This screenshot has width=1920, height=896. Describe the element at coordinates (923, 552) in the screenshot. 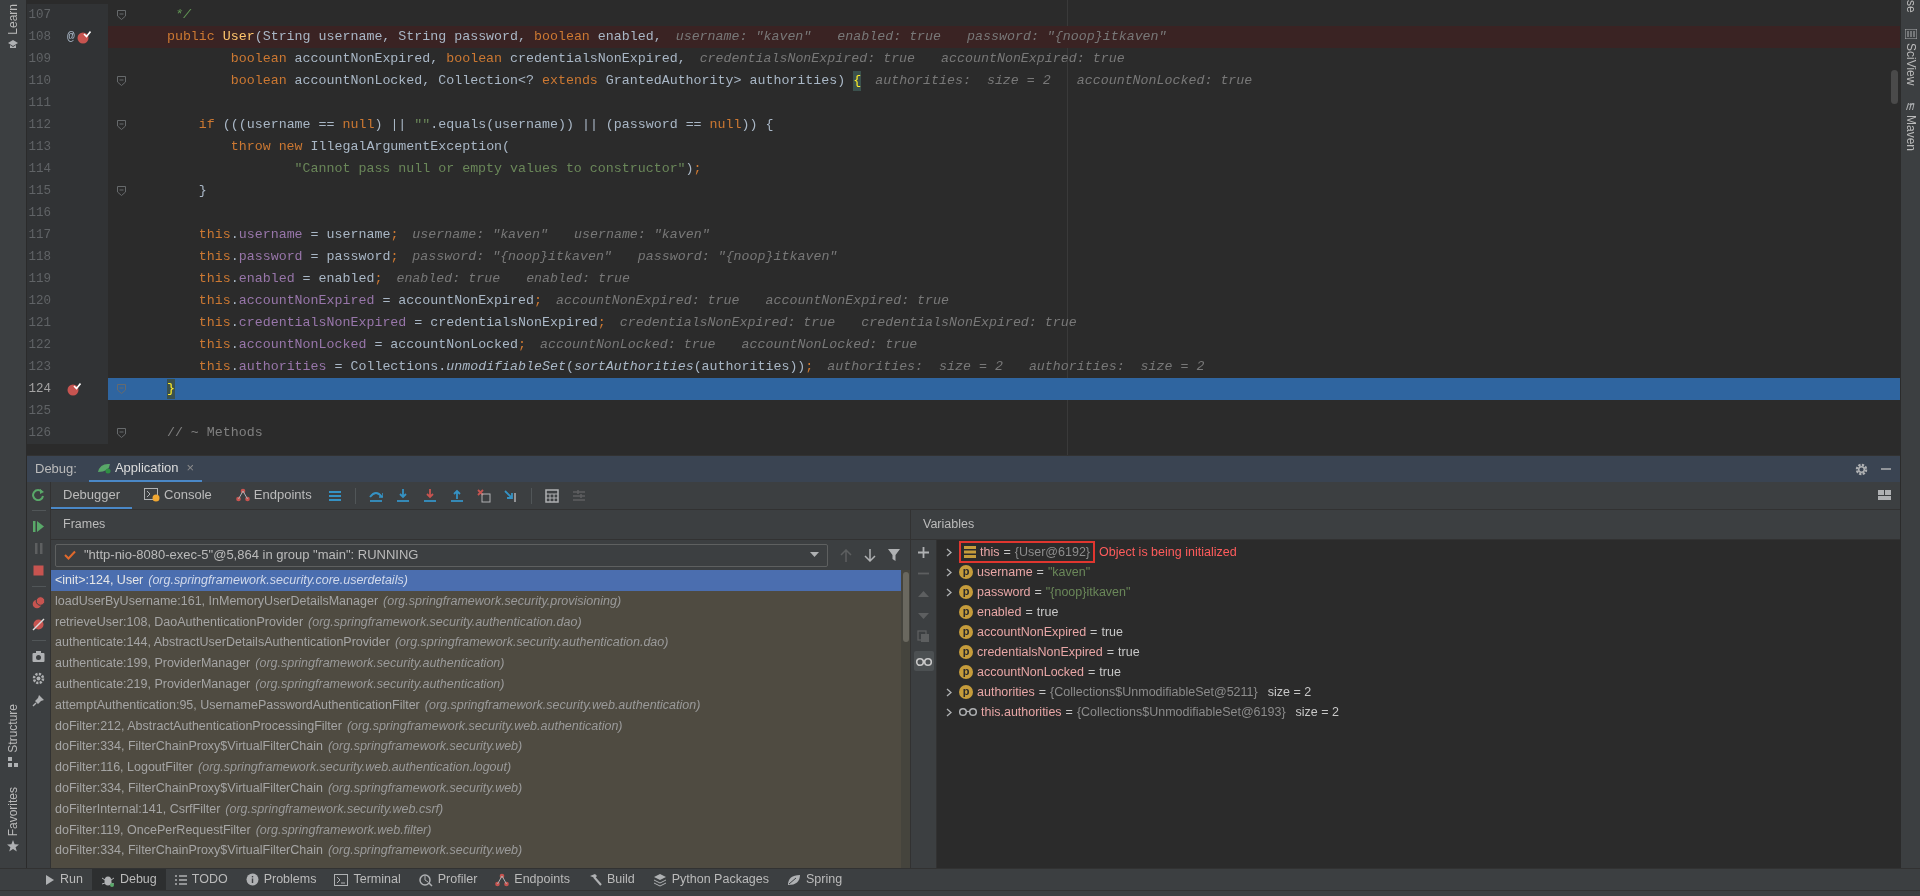

I see `add-icon` at that location.